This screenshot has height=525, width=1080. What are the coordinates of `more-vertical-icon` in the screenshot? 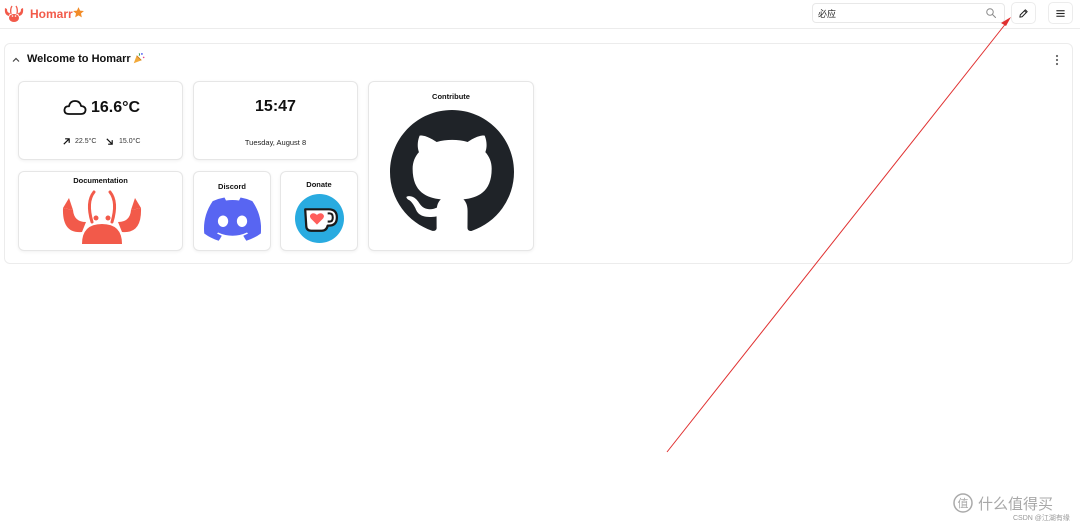 It's located at (1057, 60).